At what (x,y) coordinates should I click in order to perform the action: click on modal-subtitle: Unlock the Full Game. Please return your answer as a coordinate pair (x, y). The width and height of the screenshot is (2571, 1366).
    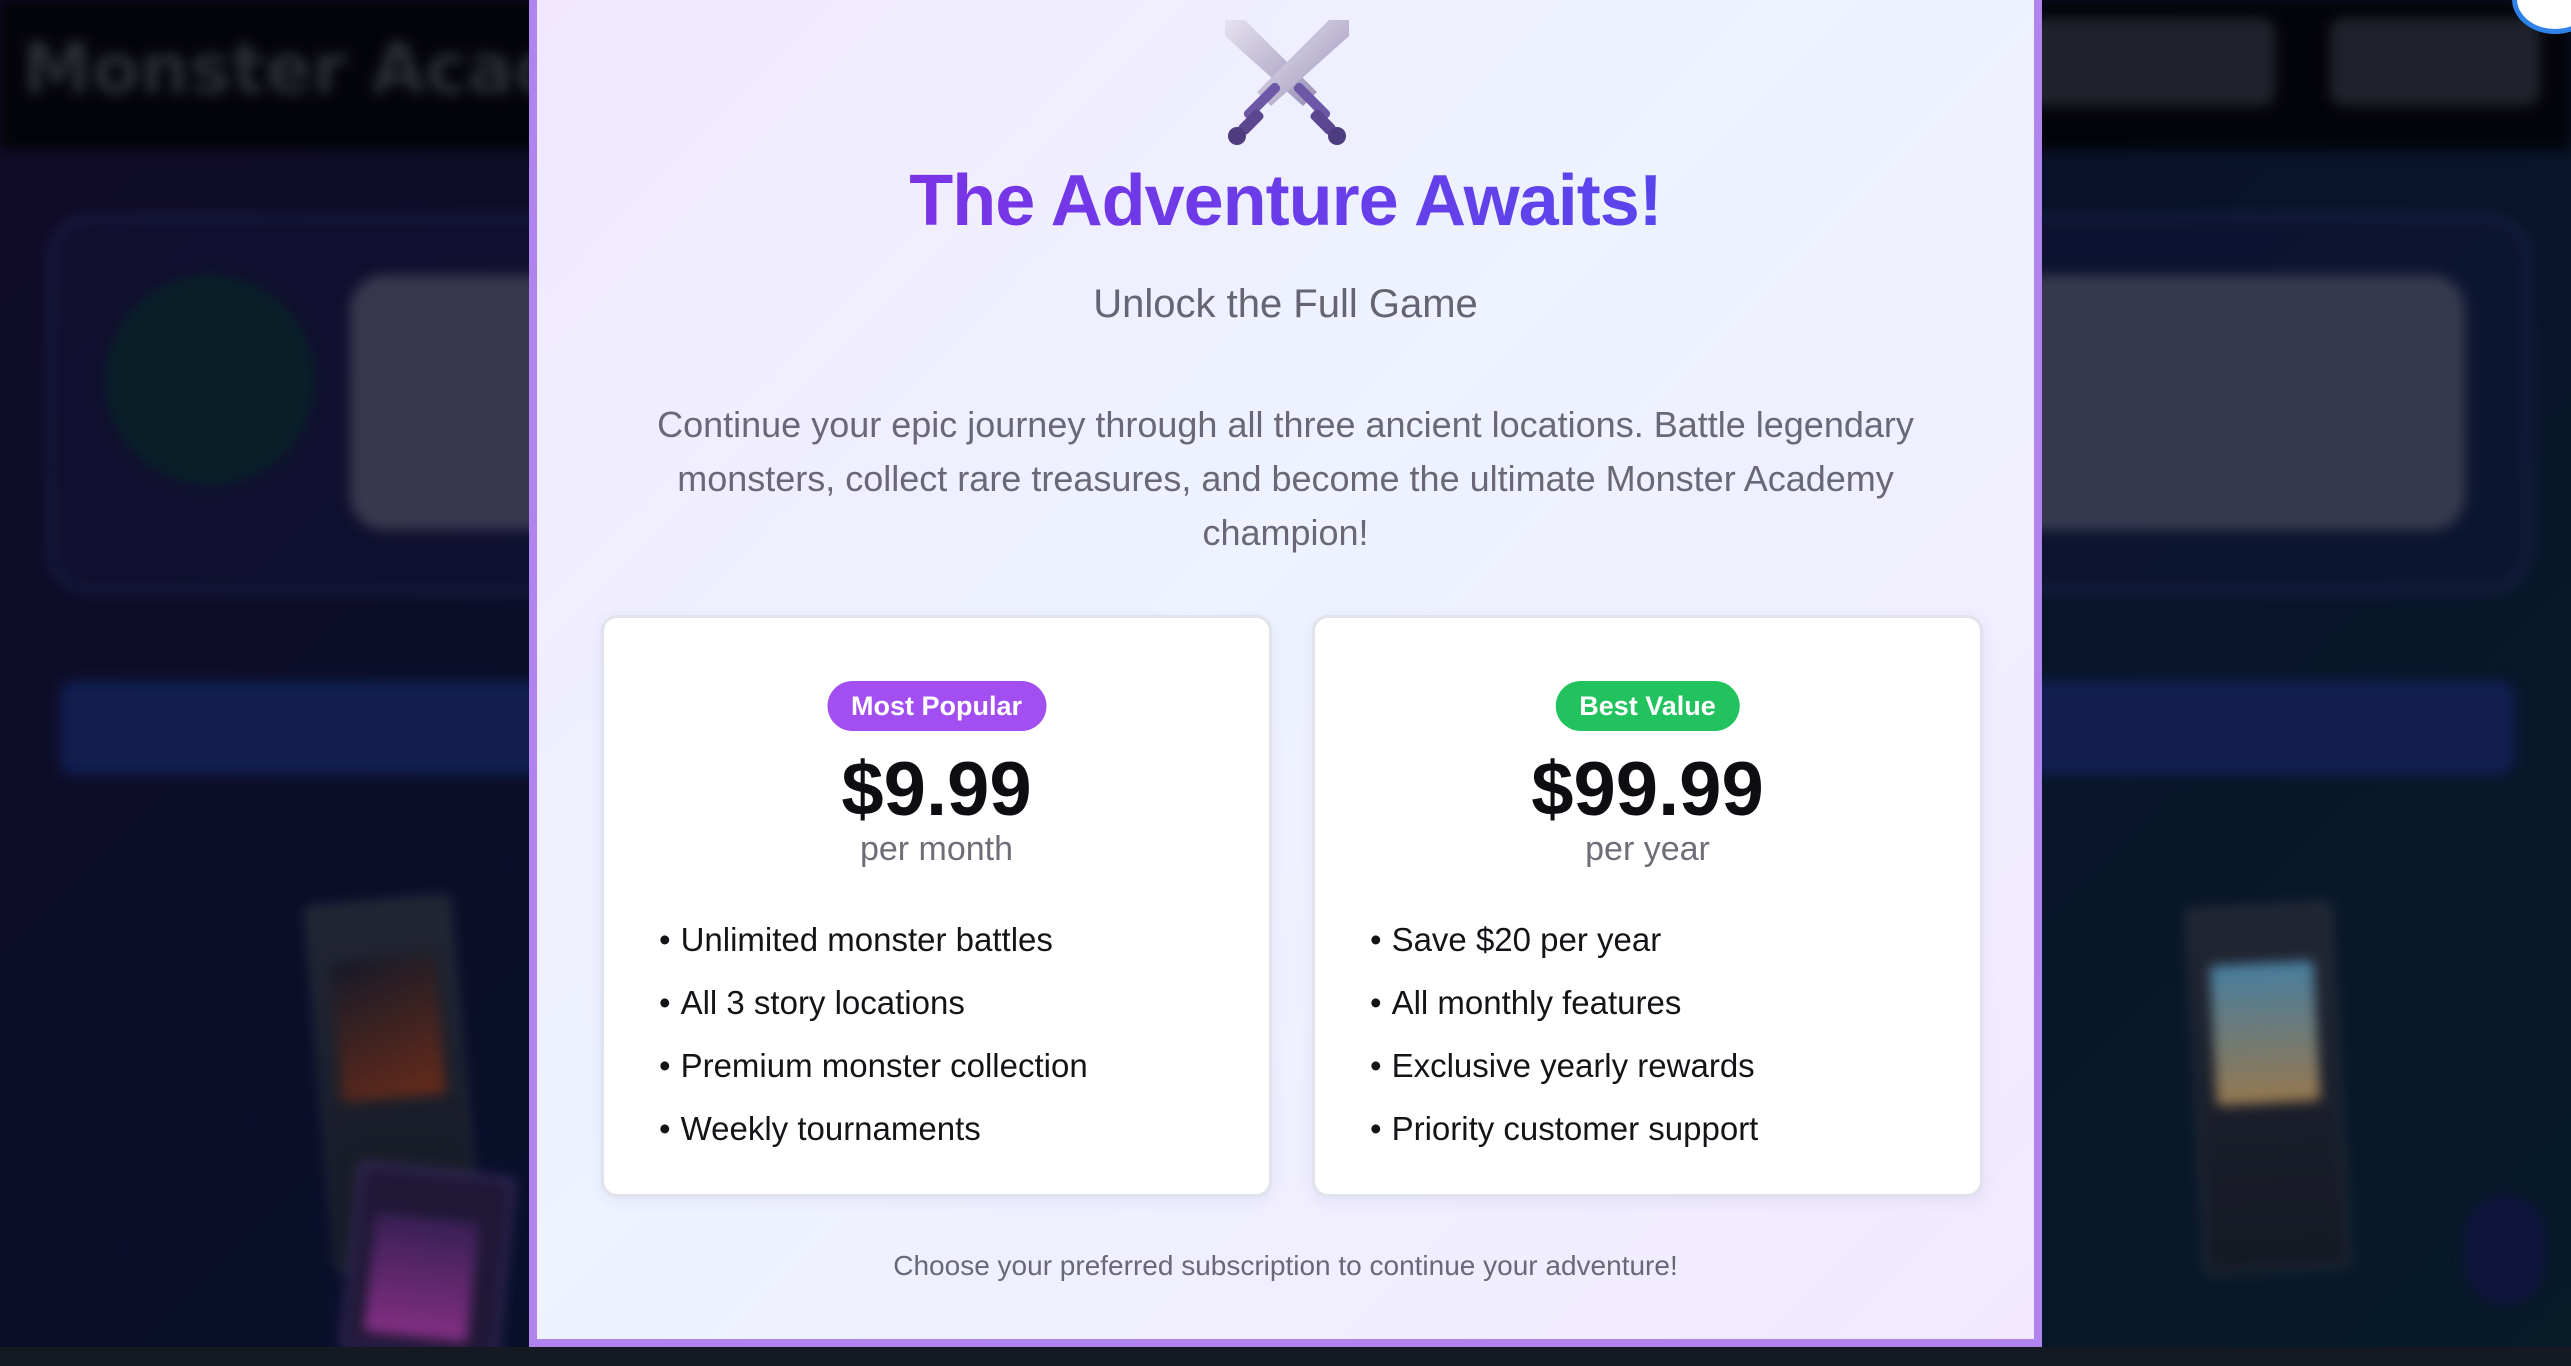
    Looking at the image, I should click on (1285, 304).